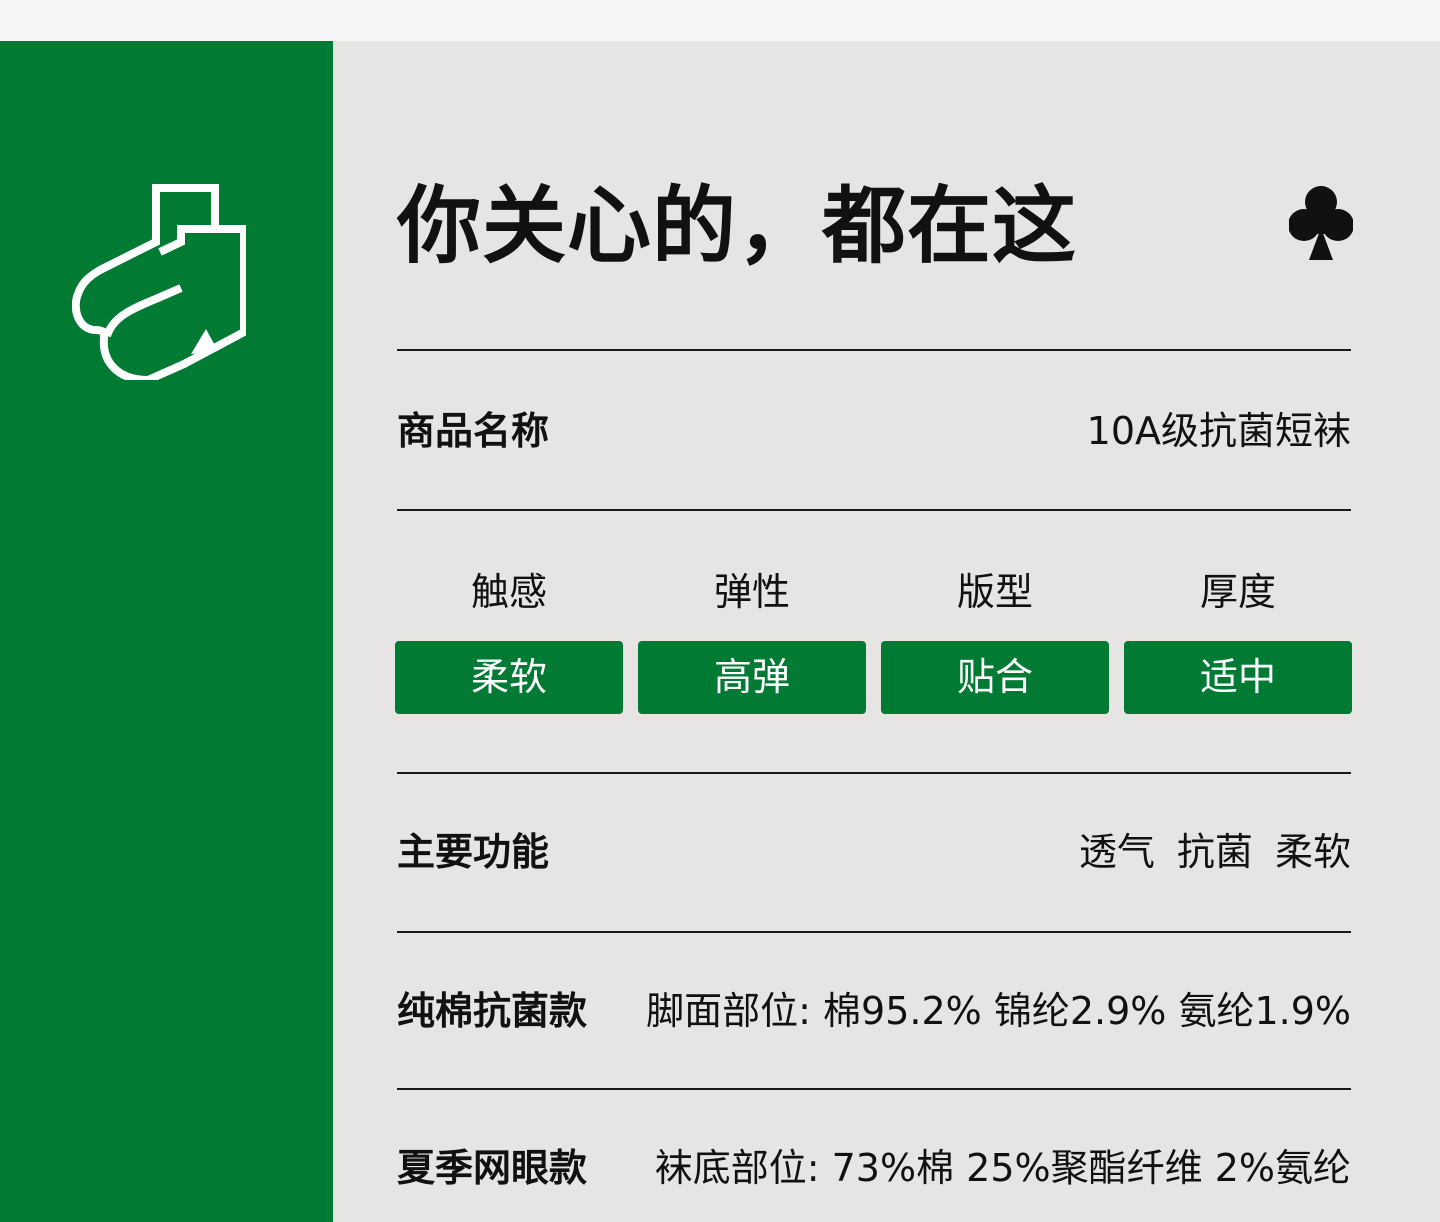  What do you see at coordinates (159, 282) in the screenshot?
I see `sock-pair-icon` at bounding box center [159, 282].